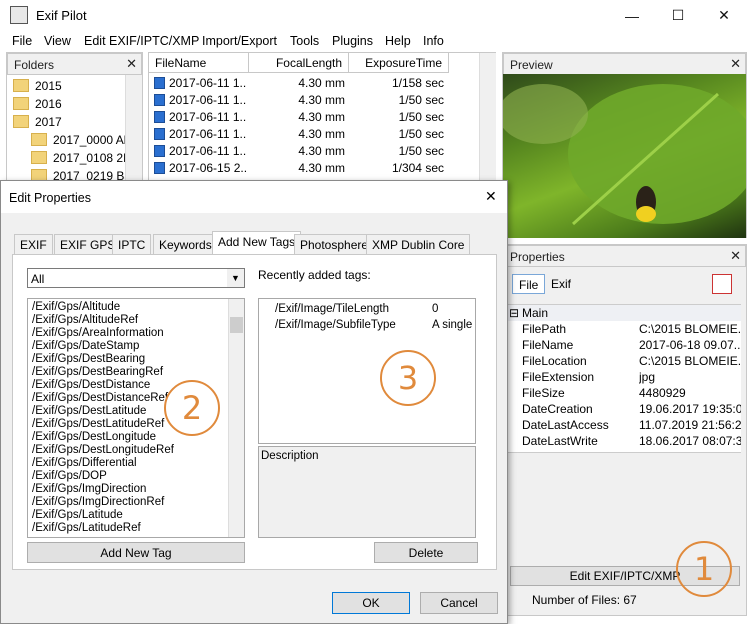 The width and height of the screenshot is (749, 624). Describe the element at coordinates (537, 257) in the screenshot. I see `properties-title: Properties` at that location.